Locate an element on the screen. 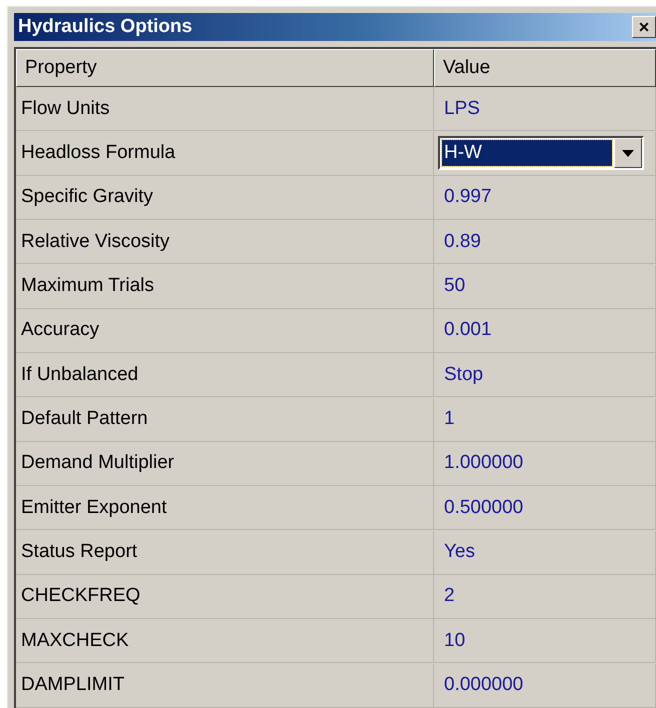 The height and width of the screenshot is (708, 656). property-value: 2 is located at coordinates (444, 596).